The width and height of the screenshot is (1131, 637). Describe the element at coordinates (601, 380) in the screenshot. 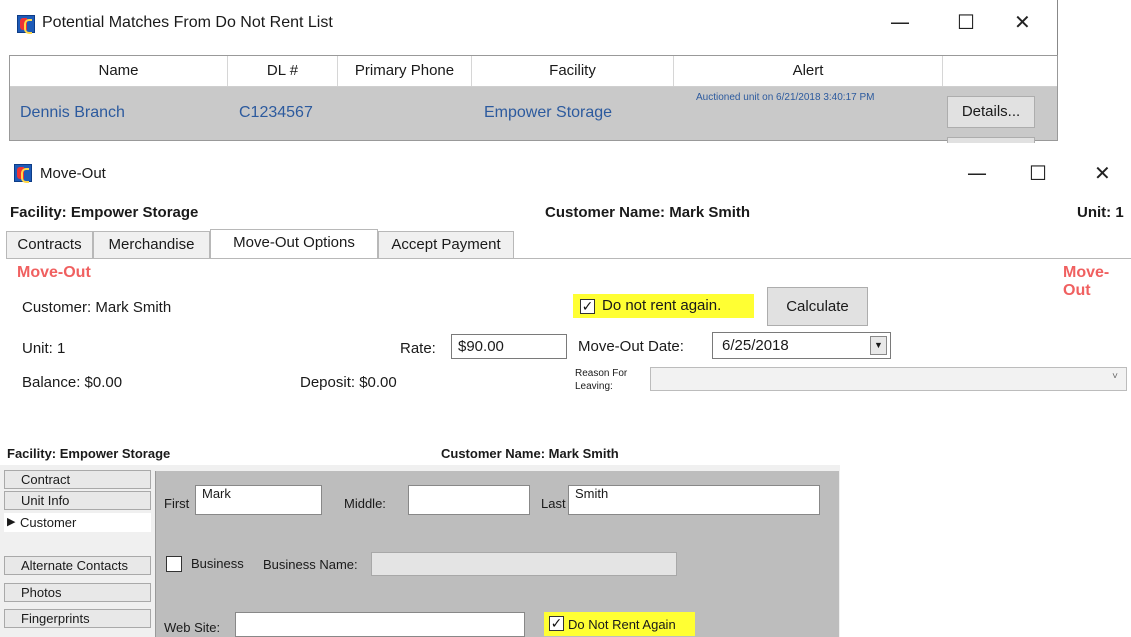

I see `reason-label: Reason For Leaving:` at that location.